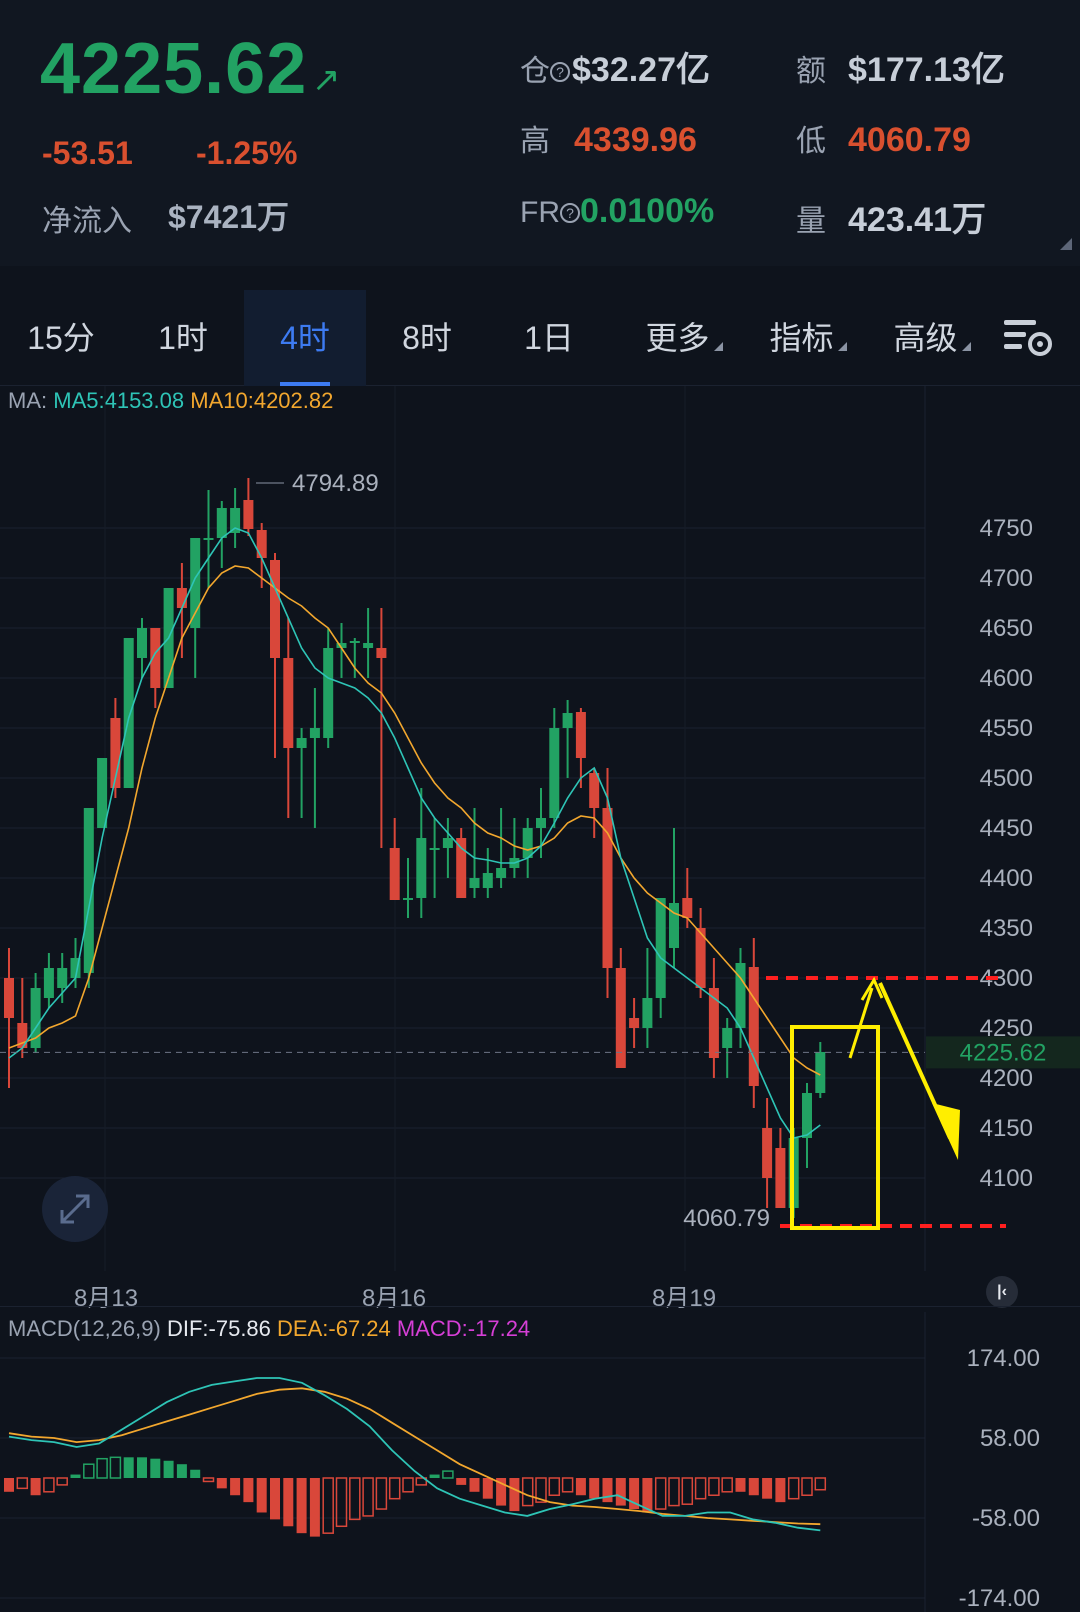 The height and width of the screenshot is (1612, 1080). I want to click on x-label-1: 8月16, so click(394, 1298).